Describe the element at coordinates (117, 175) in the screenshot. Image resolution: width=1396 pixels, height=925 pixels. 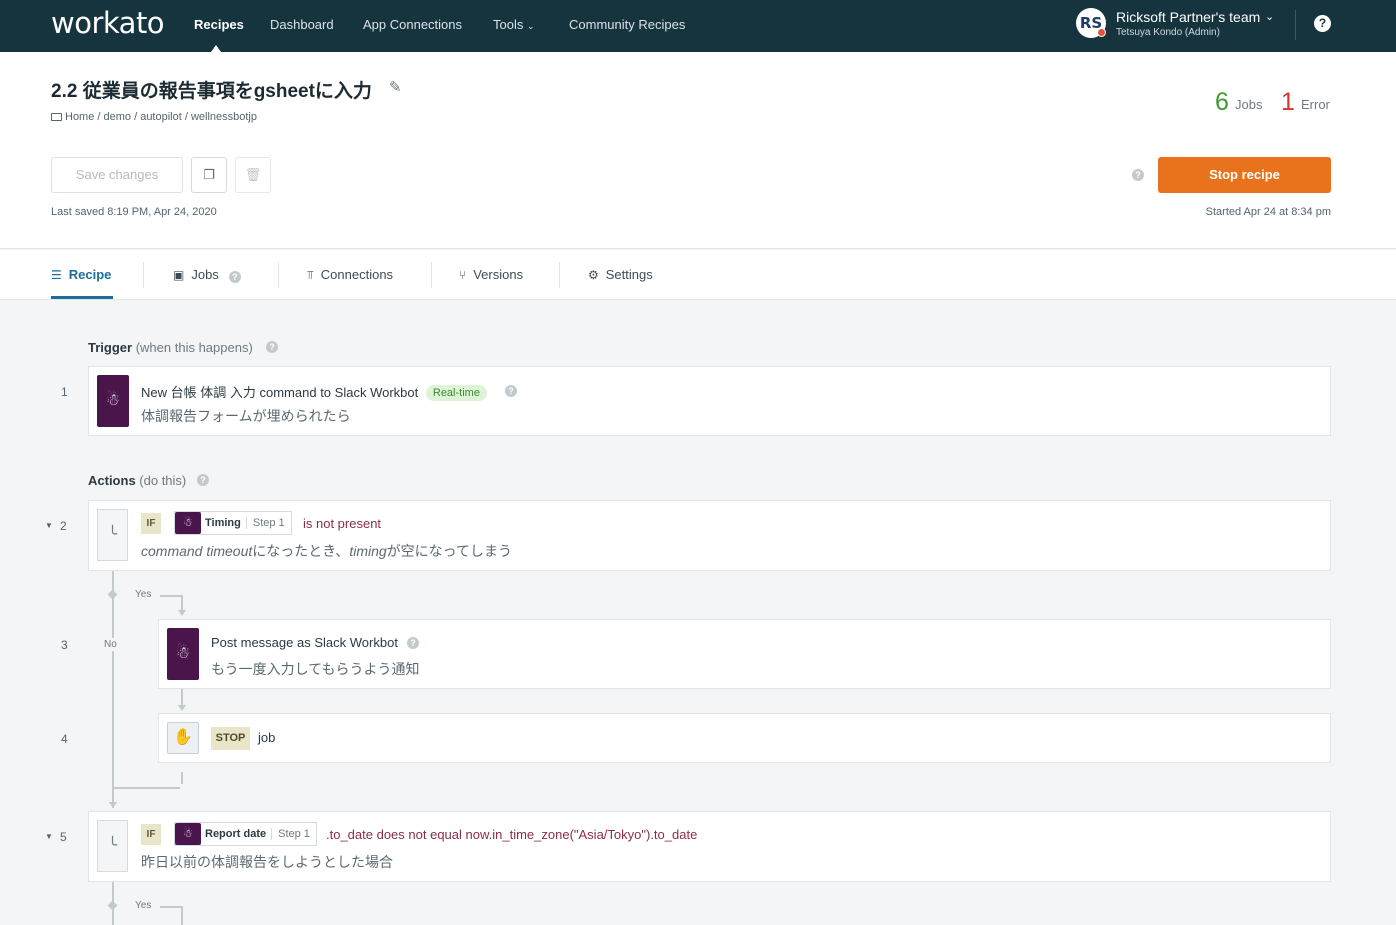
I see `save-changes-button: Save changes` at that location.